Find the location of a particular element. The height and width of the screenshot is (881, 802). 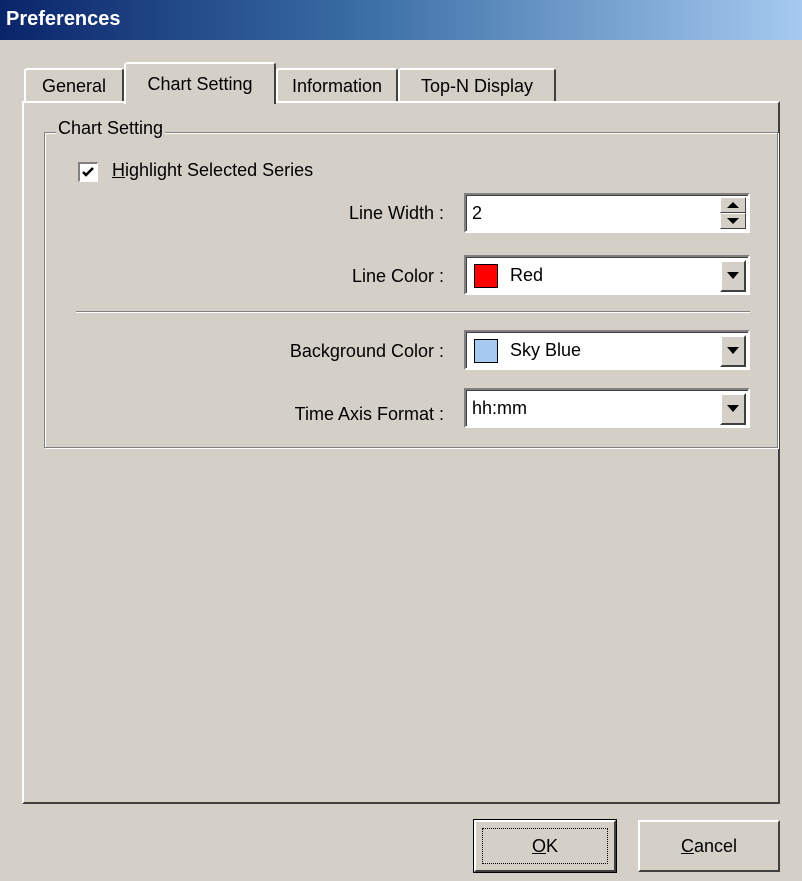

line-color-dropdown: Red is located at coordinates (607, 275).